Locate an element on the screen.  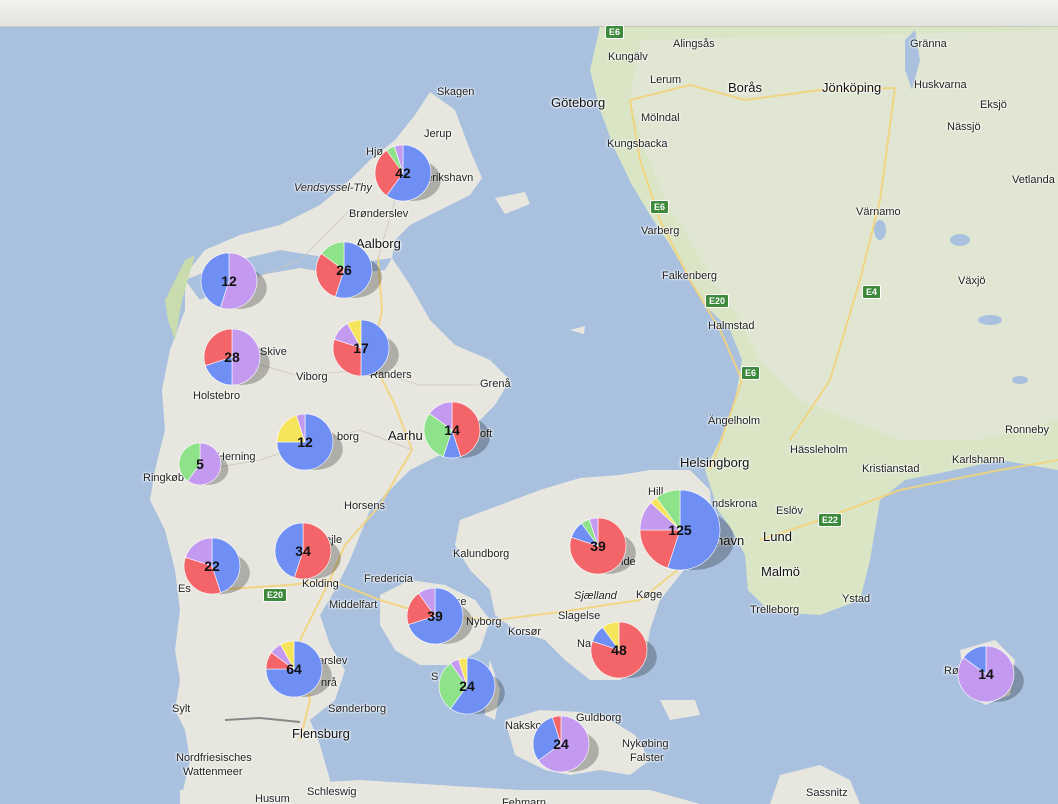
cluster-count: 26 is located at coordinates (344, 270).